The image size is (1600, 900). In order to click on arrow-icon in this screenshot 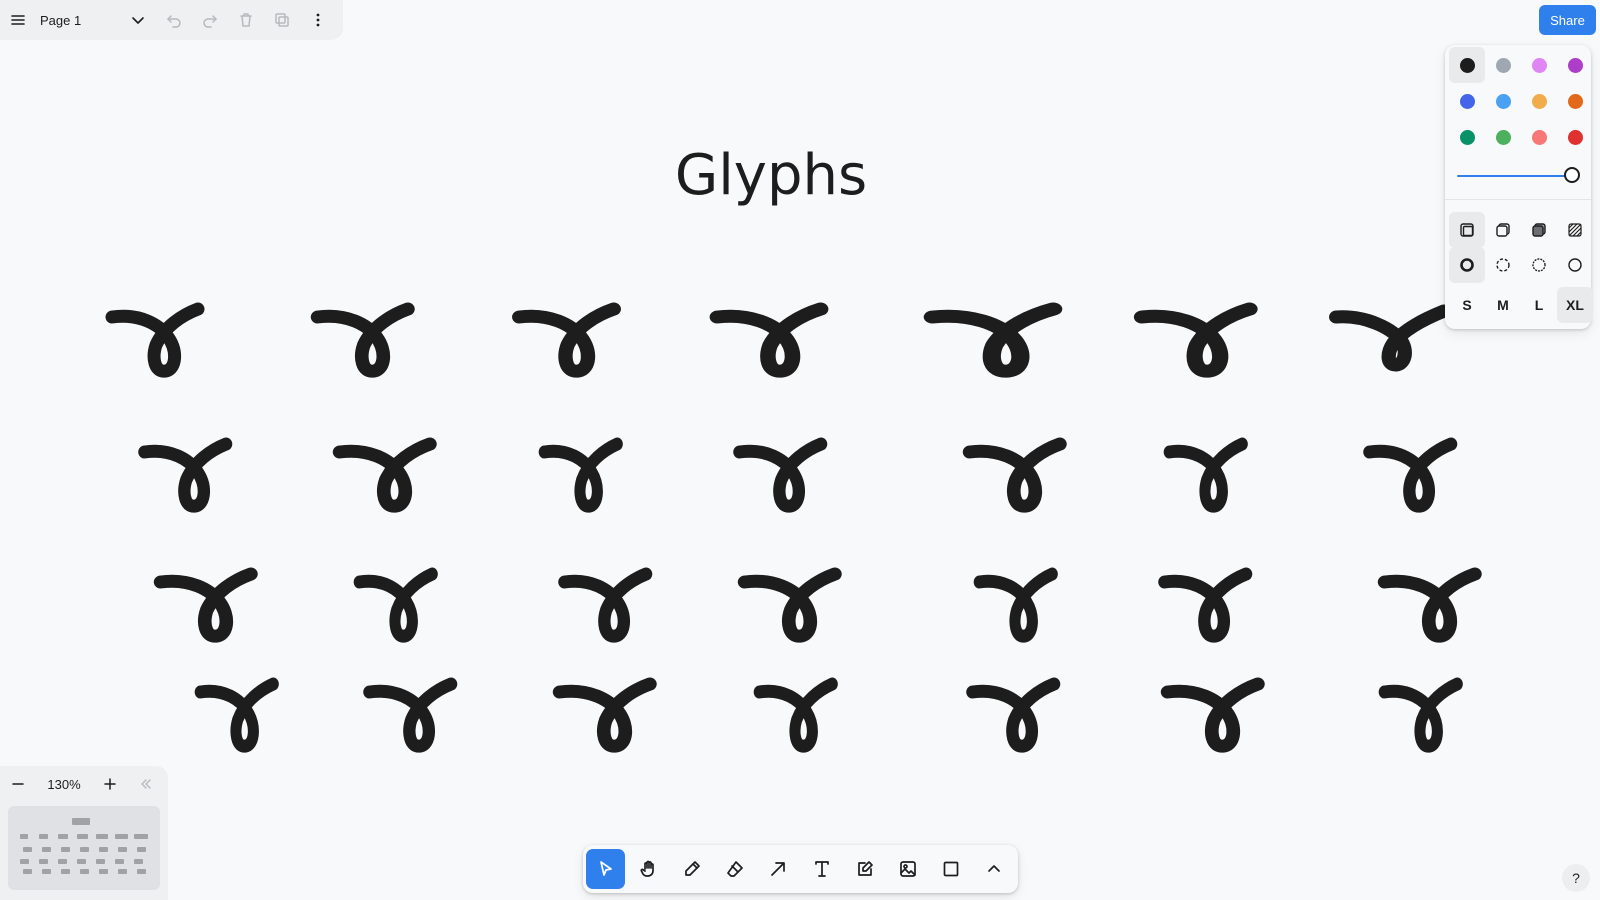, I will do `click(778, 869)`.